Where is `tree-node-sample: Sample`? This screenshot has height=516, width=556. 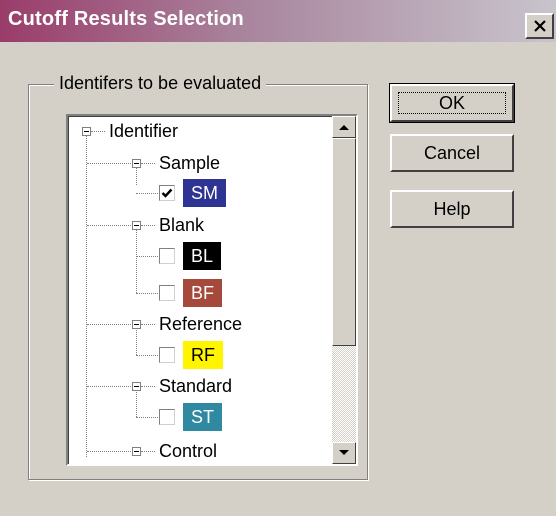 tree-node-sample: Sample is located at coordinates (189, 163).